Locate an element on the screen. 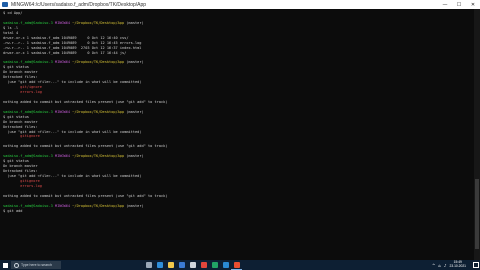 The width and height of the screenshot is (480, 270). vscode-icon is located at coordinates (225, 265).